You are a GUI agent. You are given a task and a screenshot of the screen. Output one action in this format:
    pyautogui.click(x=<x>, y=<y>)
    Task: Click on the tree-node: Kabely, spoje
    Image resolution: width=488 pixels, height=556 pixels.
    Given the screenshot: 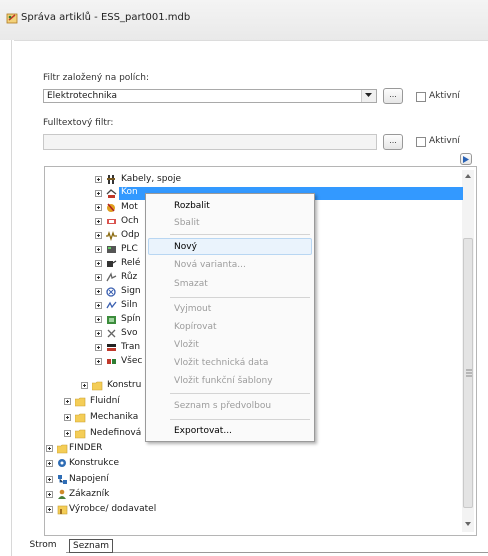 What is the action you would take?
    pyautogui.click(x=195, y=180)
    